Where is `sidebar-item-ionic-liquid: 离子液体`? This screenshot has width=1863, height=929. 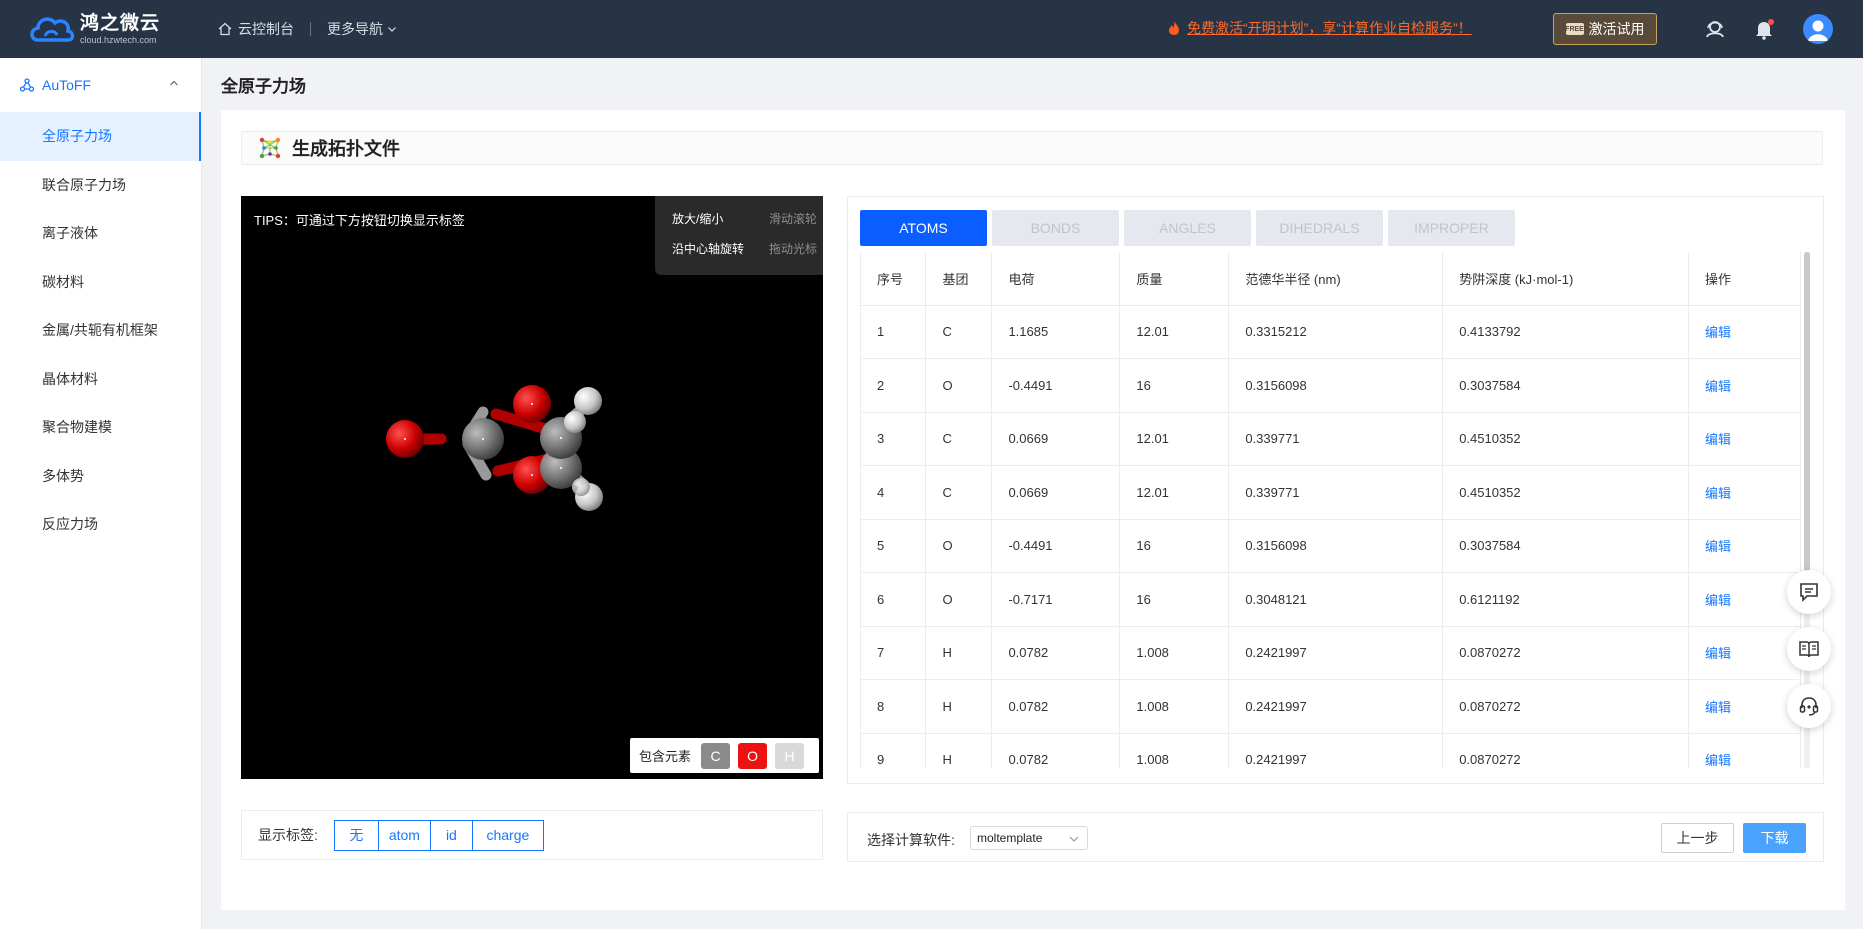 sidebar-item-ionic-liquid: 离子液体 is located at coordinates (100, 233).